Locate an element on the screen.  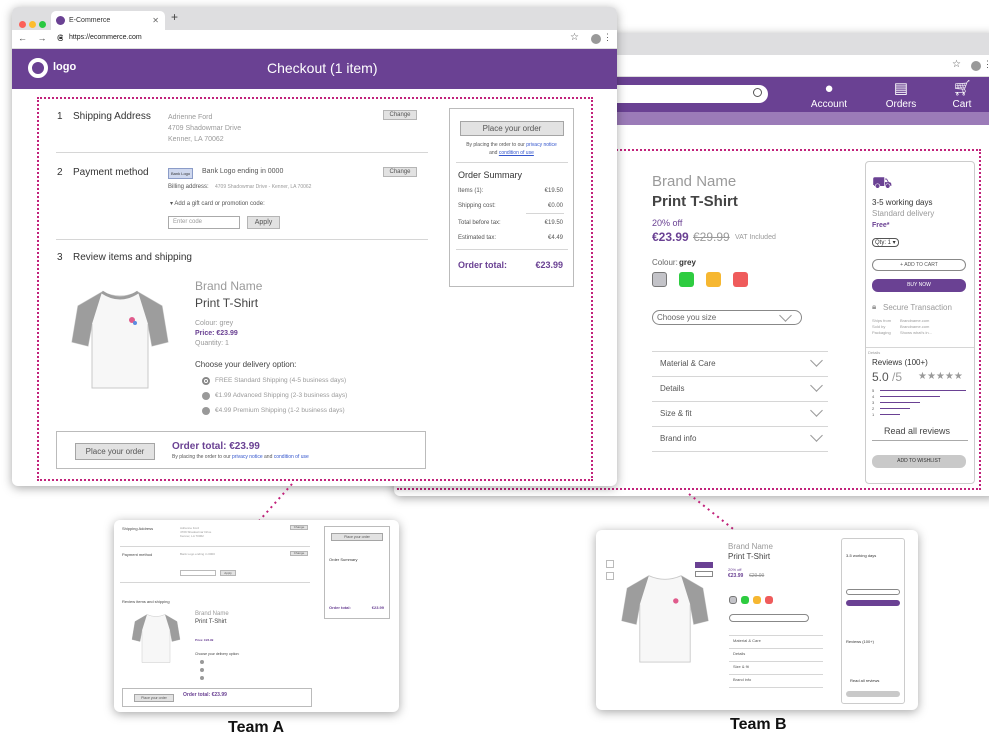
thumb-delivery-heading: Choose your delivery option: is located at coordinates (217, 654).